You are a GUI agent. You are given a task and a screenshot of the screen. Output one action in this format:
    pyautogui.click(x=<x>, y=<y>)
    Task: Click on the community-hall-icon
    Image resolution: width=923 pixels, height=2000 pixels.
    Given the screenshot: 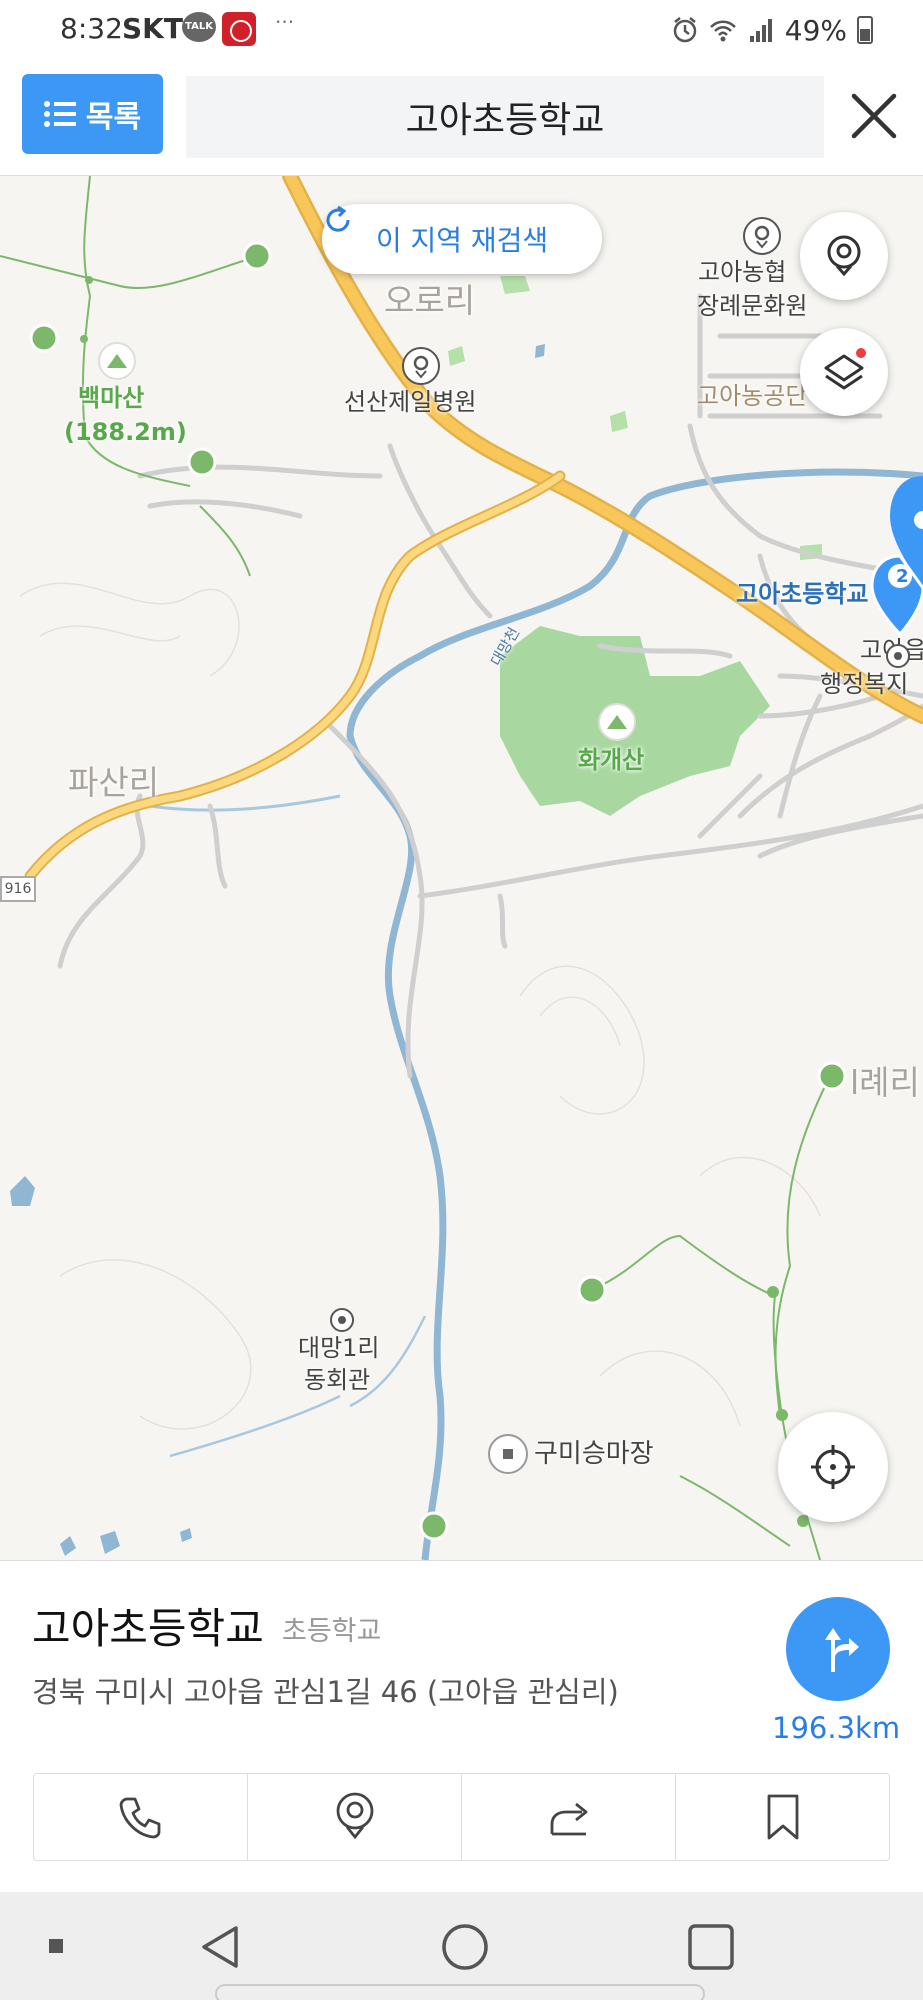 What is the action you would take?
    pyautogui.click(x=342, y=1320)
    